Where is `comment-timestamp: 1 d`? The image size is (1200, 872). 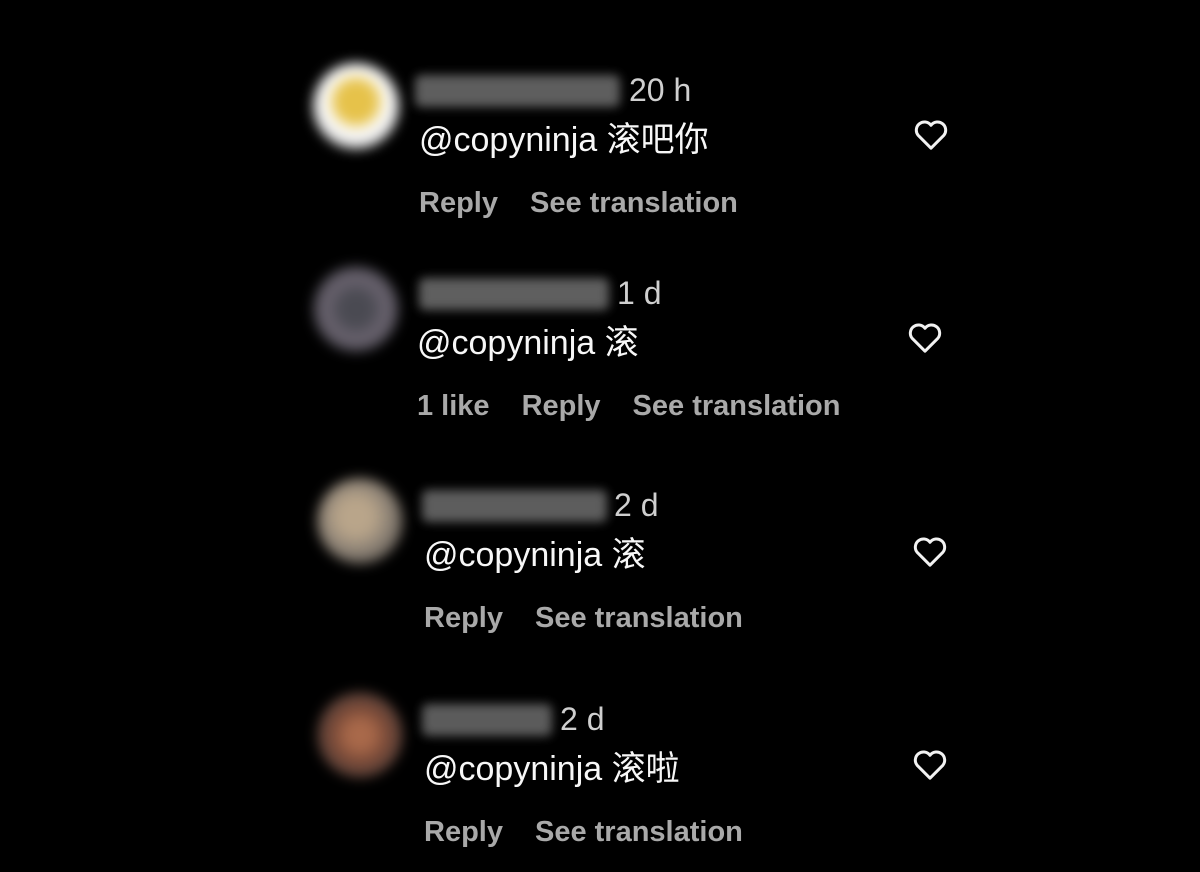 comment-timestamp: 1 d is located at coordinates (639, 293).